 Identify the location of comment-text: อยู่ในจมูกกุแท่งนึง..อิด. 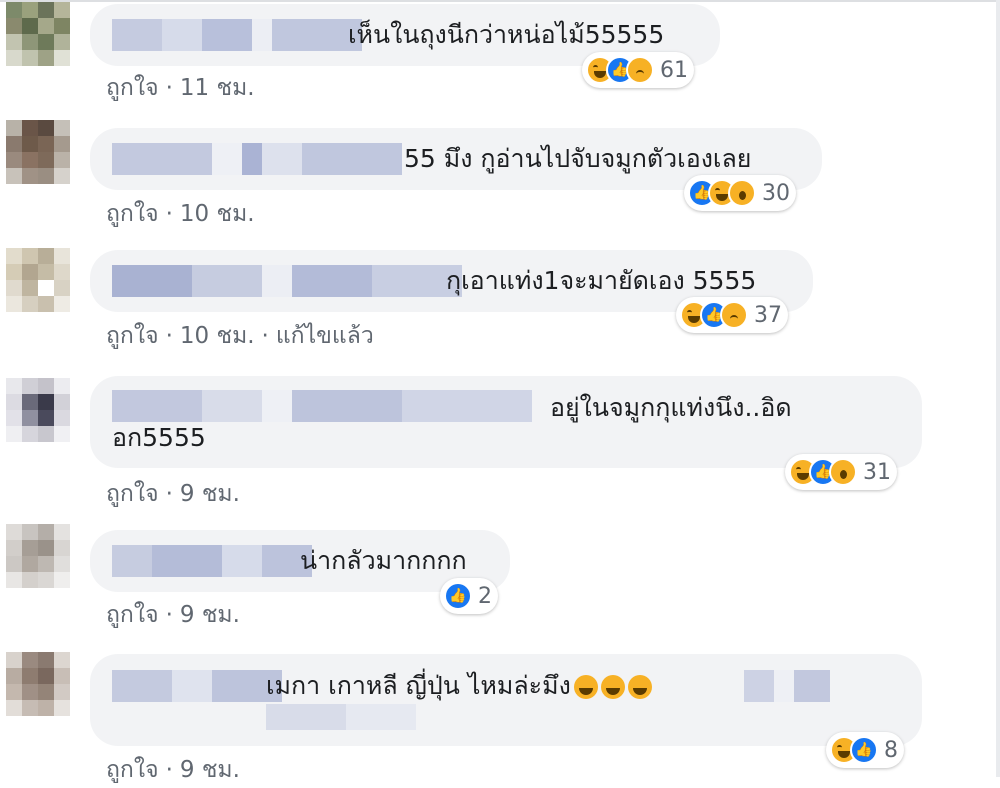
(671, 407).